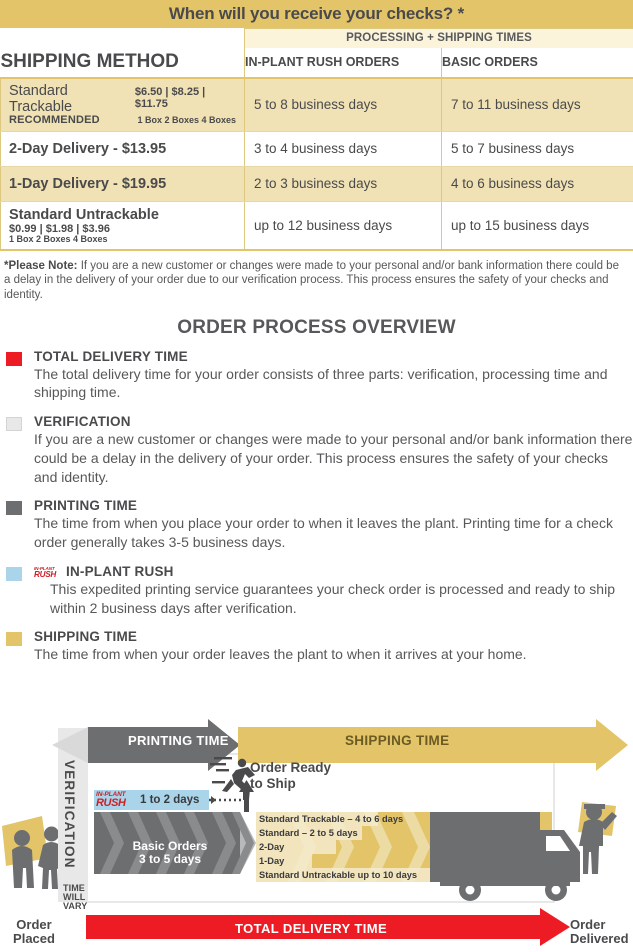  Describe the element at coordinates (397, 740) in the screenshot. I see `shipping-time-arrow-label: SHIPPING TIME` at that location.